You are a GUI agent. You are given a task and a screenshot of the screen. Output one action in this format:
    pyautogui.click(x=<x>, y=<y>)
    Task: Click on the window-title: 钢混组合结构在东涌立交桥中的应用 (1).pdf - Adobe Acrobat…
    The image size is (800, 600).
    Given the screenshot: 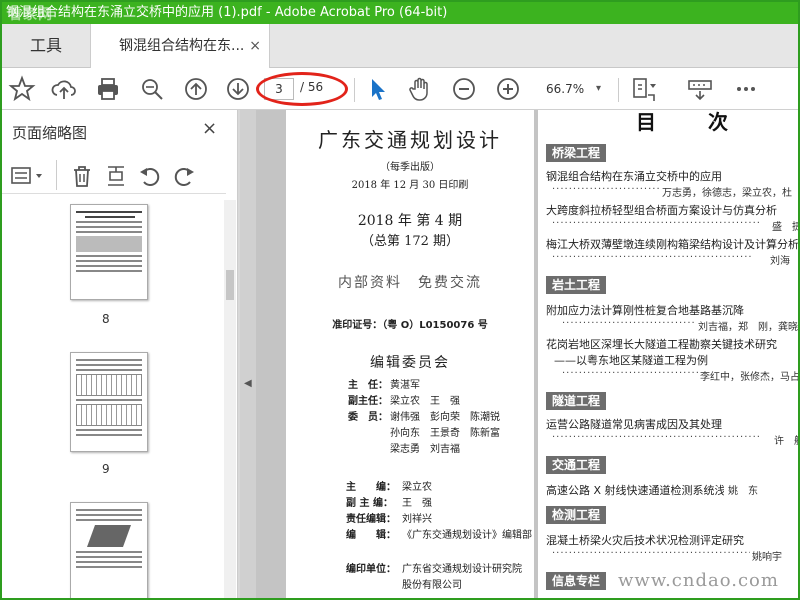 What is the action you would take?
    pyautogui.click(x=227, y=12)
    